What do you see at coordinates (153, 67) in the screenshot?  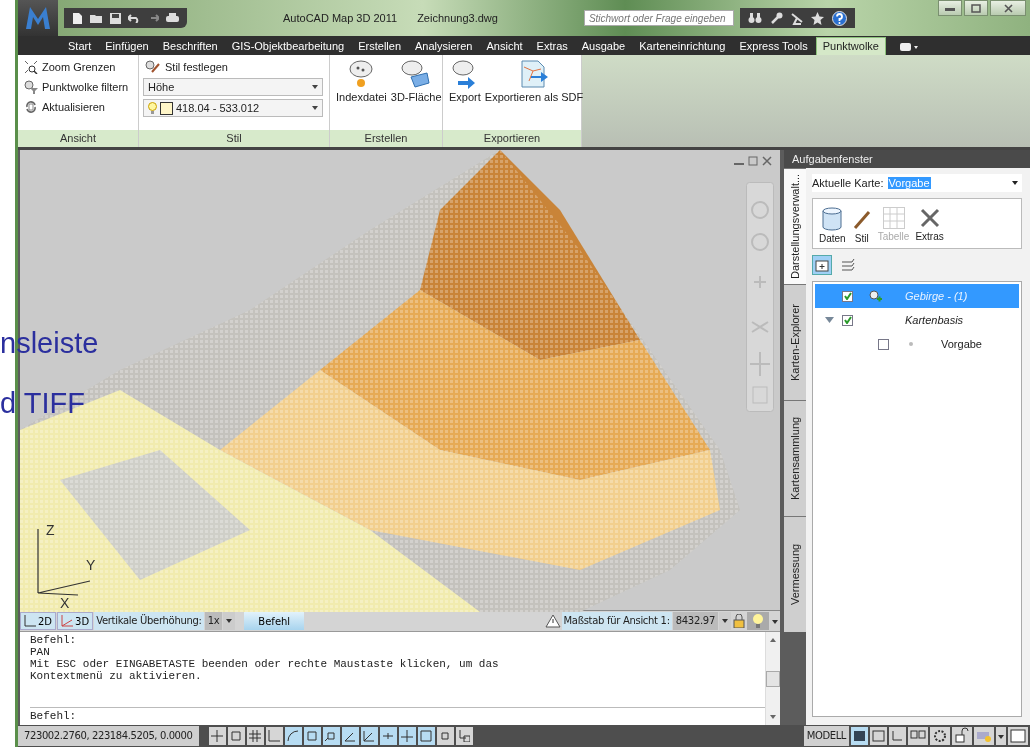 I see `paint-brush-icon` at bounding box center [153, 67].